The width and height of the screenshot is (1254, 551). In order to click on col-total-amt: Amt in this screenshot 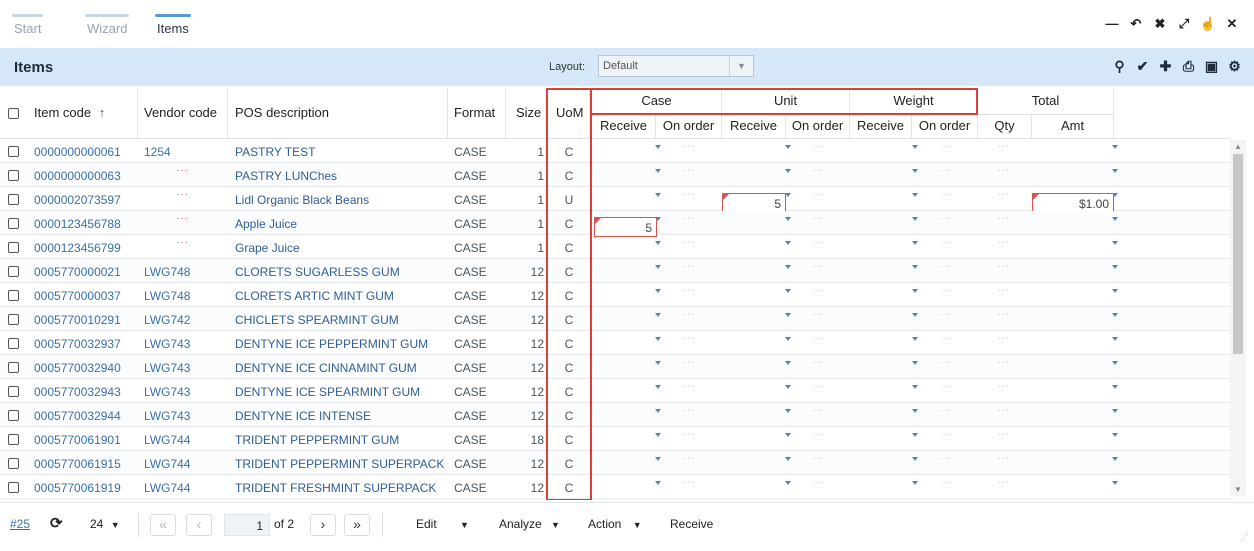, I will do `click(1073, 126)`.